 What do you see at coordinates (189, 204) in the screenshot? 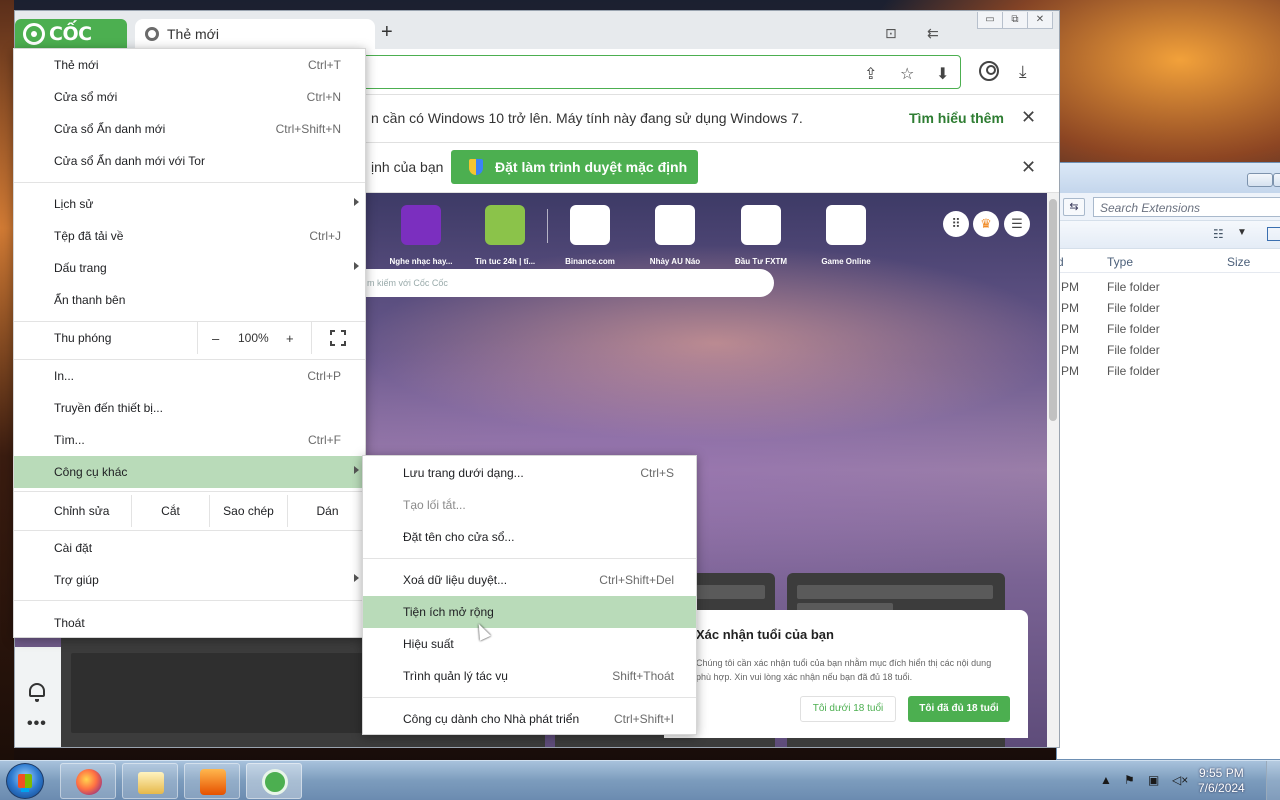
I see `menu-item-history: Lịch sử` at bounding box center [189, 204].